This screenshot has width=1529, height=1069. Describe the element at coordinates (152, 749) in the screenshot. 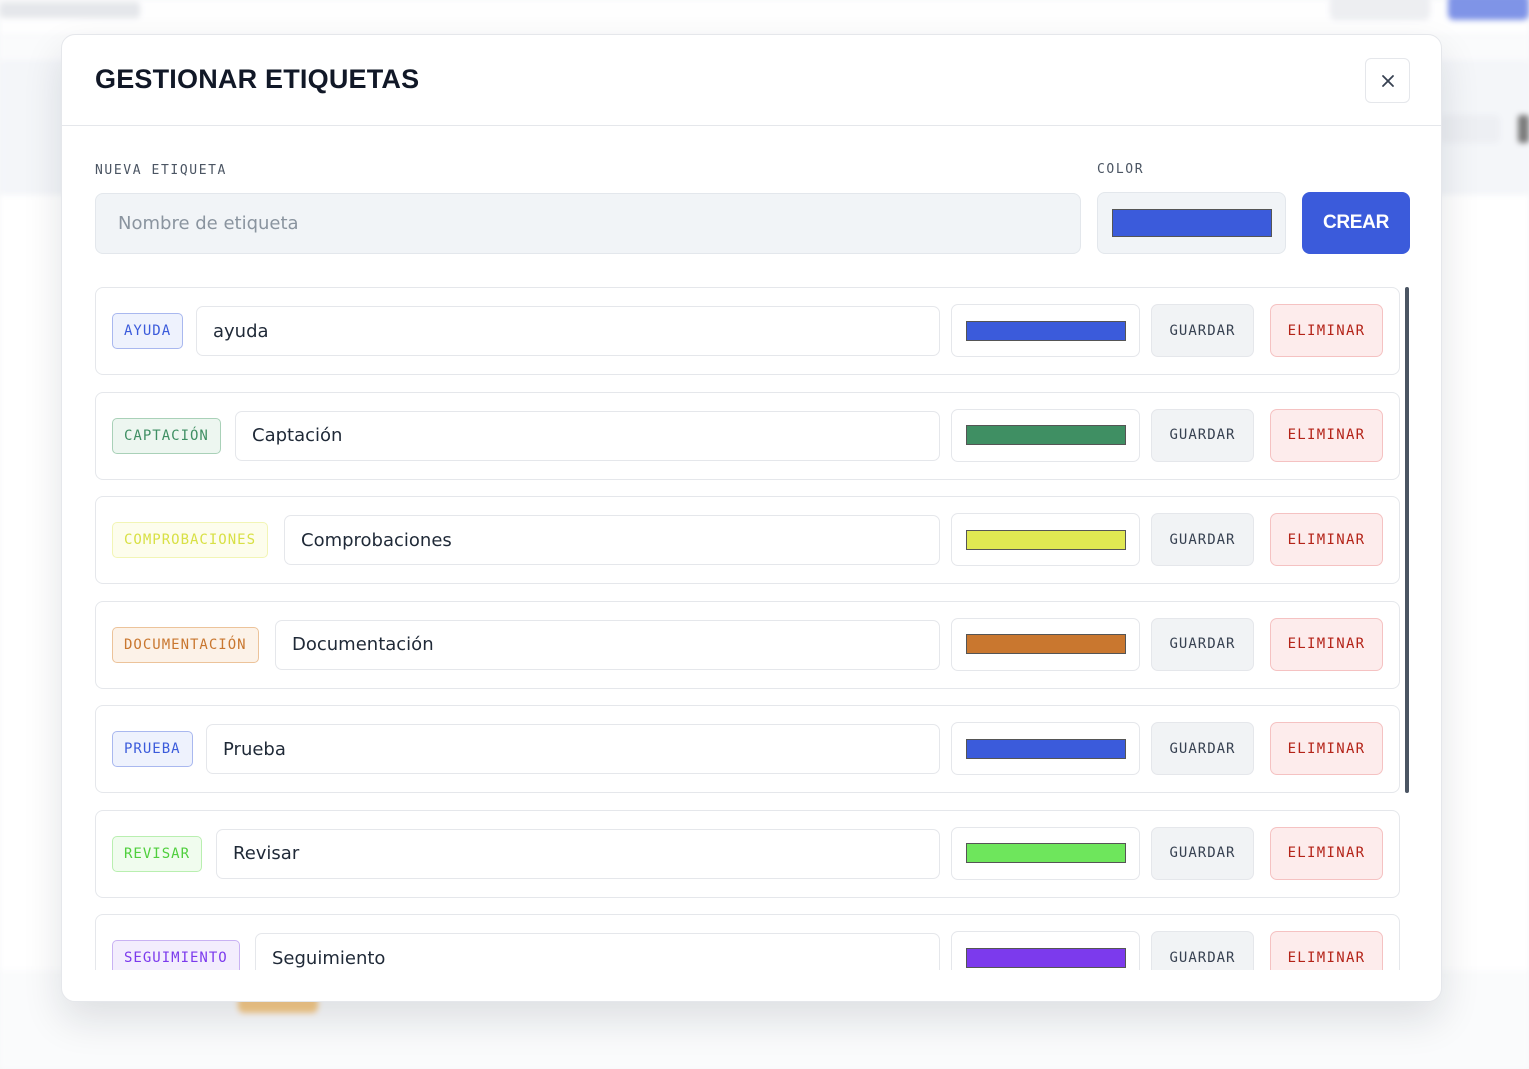

I see `tag-badge: PRUEBA` at that location.